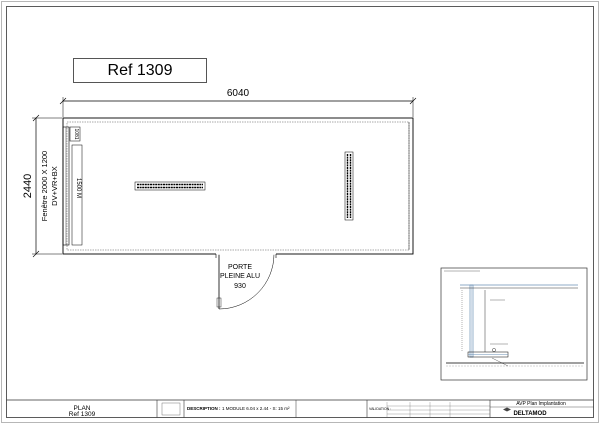 The width and height of the screenshot is (600, 424). What do you see at coordinates (530, 414) in the screenshot?
I see `company-name: DELTAMOD` at bounding box center [530, 414].